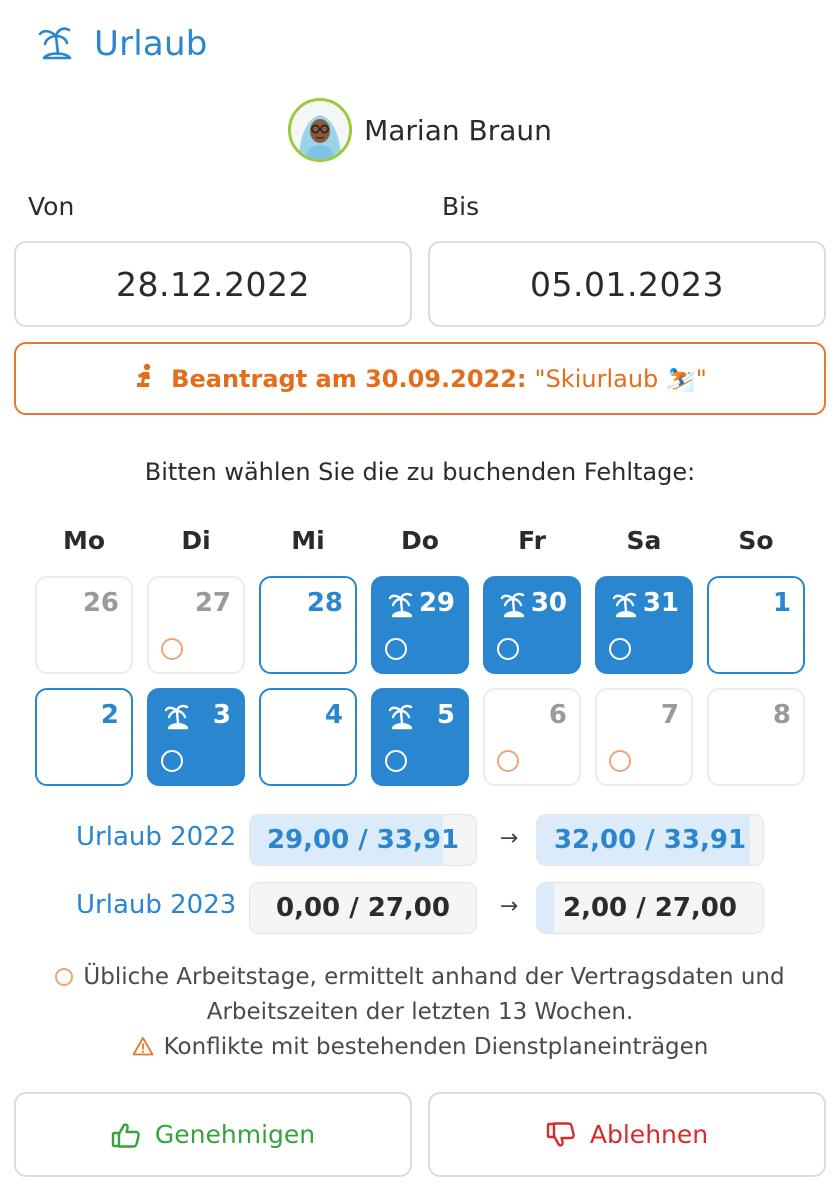 The height and width of the screenshot is (1191, 840). What do you see at coordinates (212, 603) in the screenshot?
I see `day-number: 27` at bounding box center [212, 603].